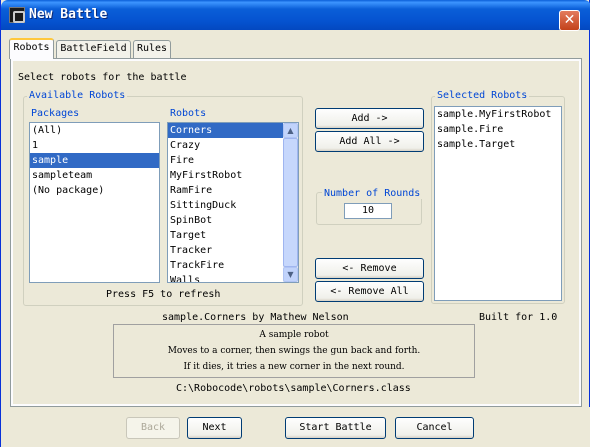 The image size is (590, 447). Describe the element at coordinates (94, 202) in the screenshot. I see `packages-list: (All) 1 sample sampleteam (No package)` at that location.